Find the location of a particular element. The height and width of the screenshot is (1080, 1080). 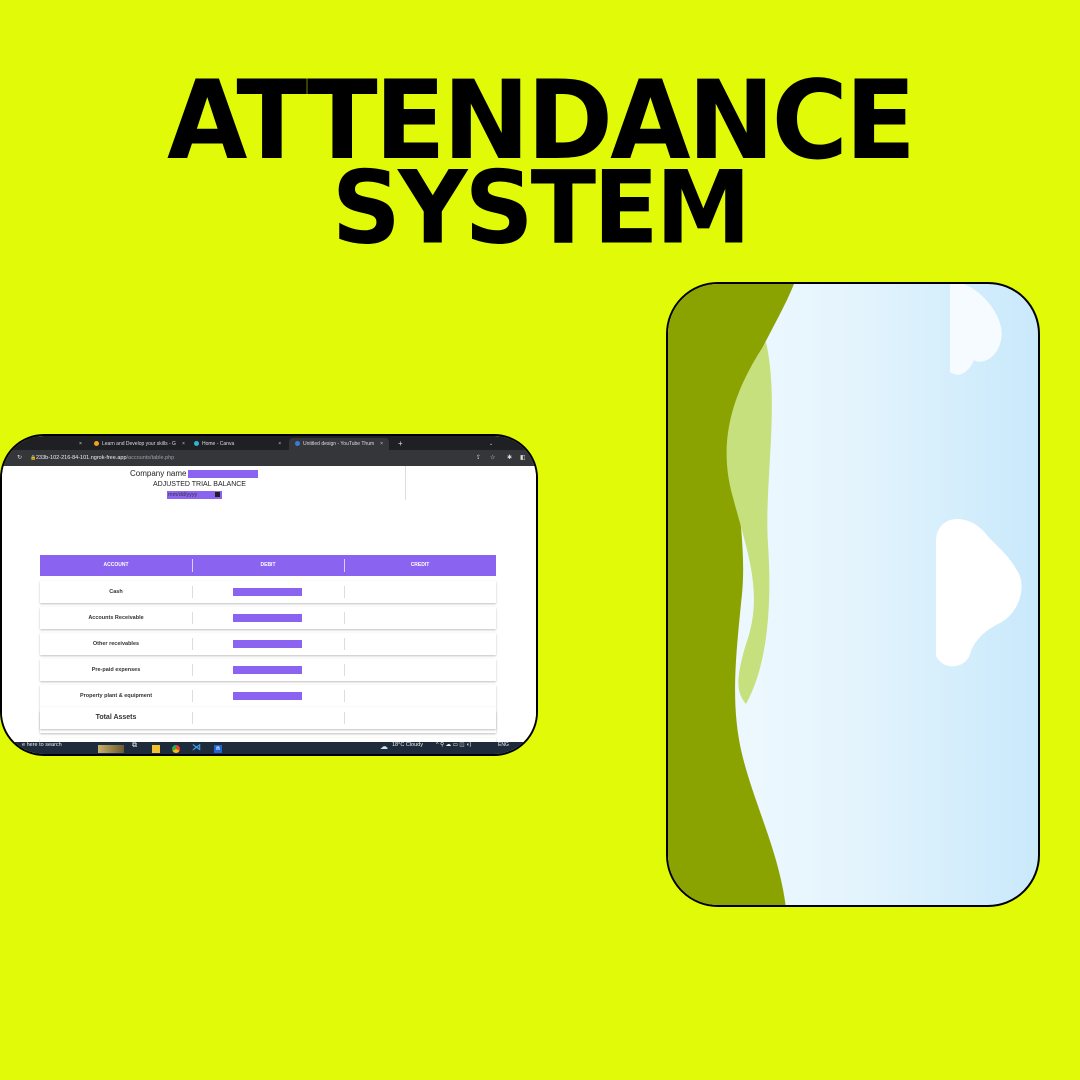

column-account: ACCOUNT is located at coordinates (116, 565).